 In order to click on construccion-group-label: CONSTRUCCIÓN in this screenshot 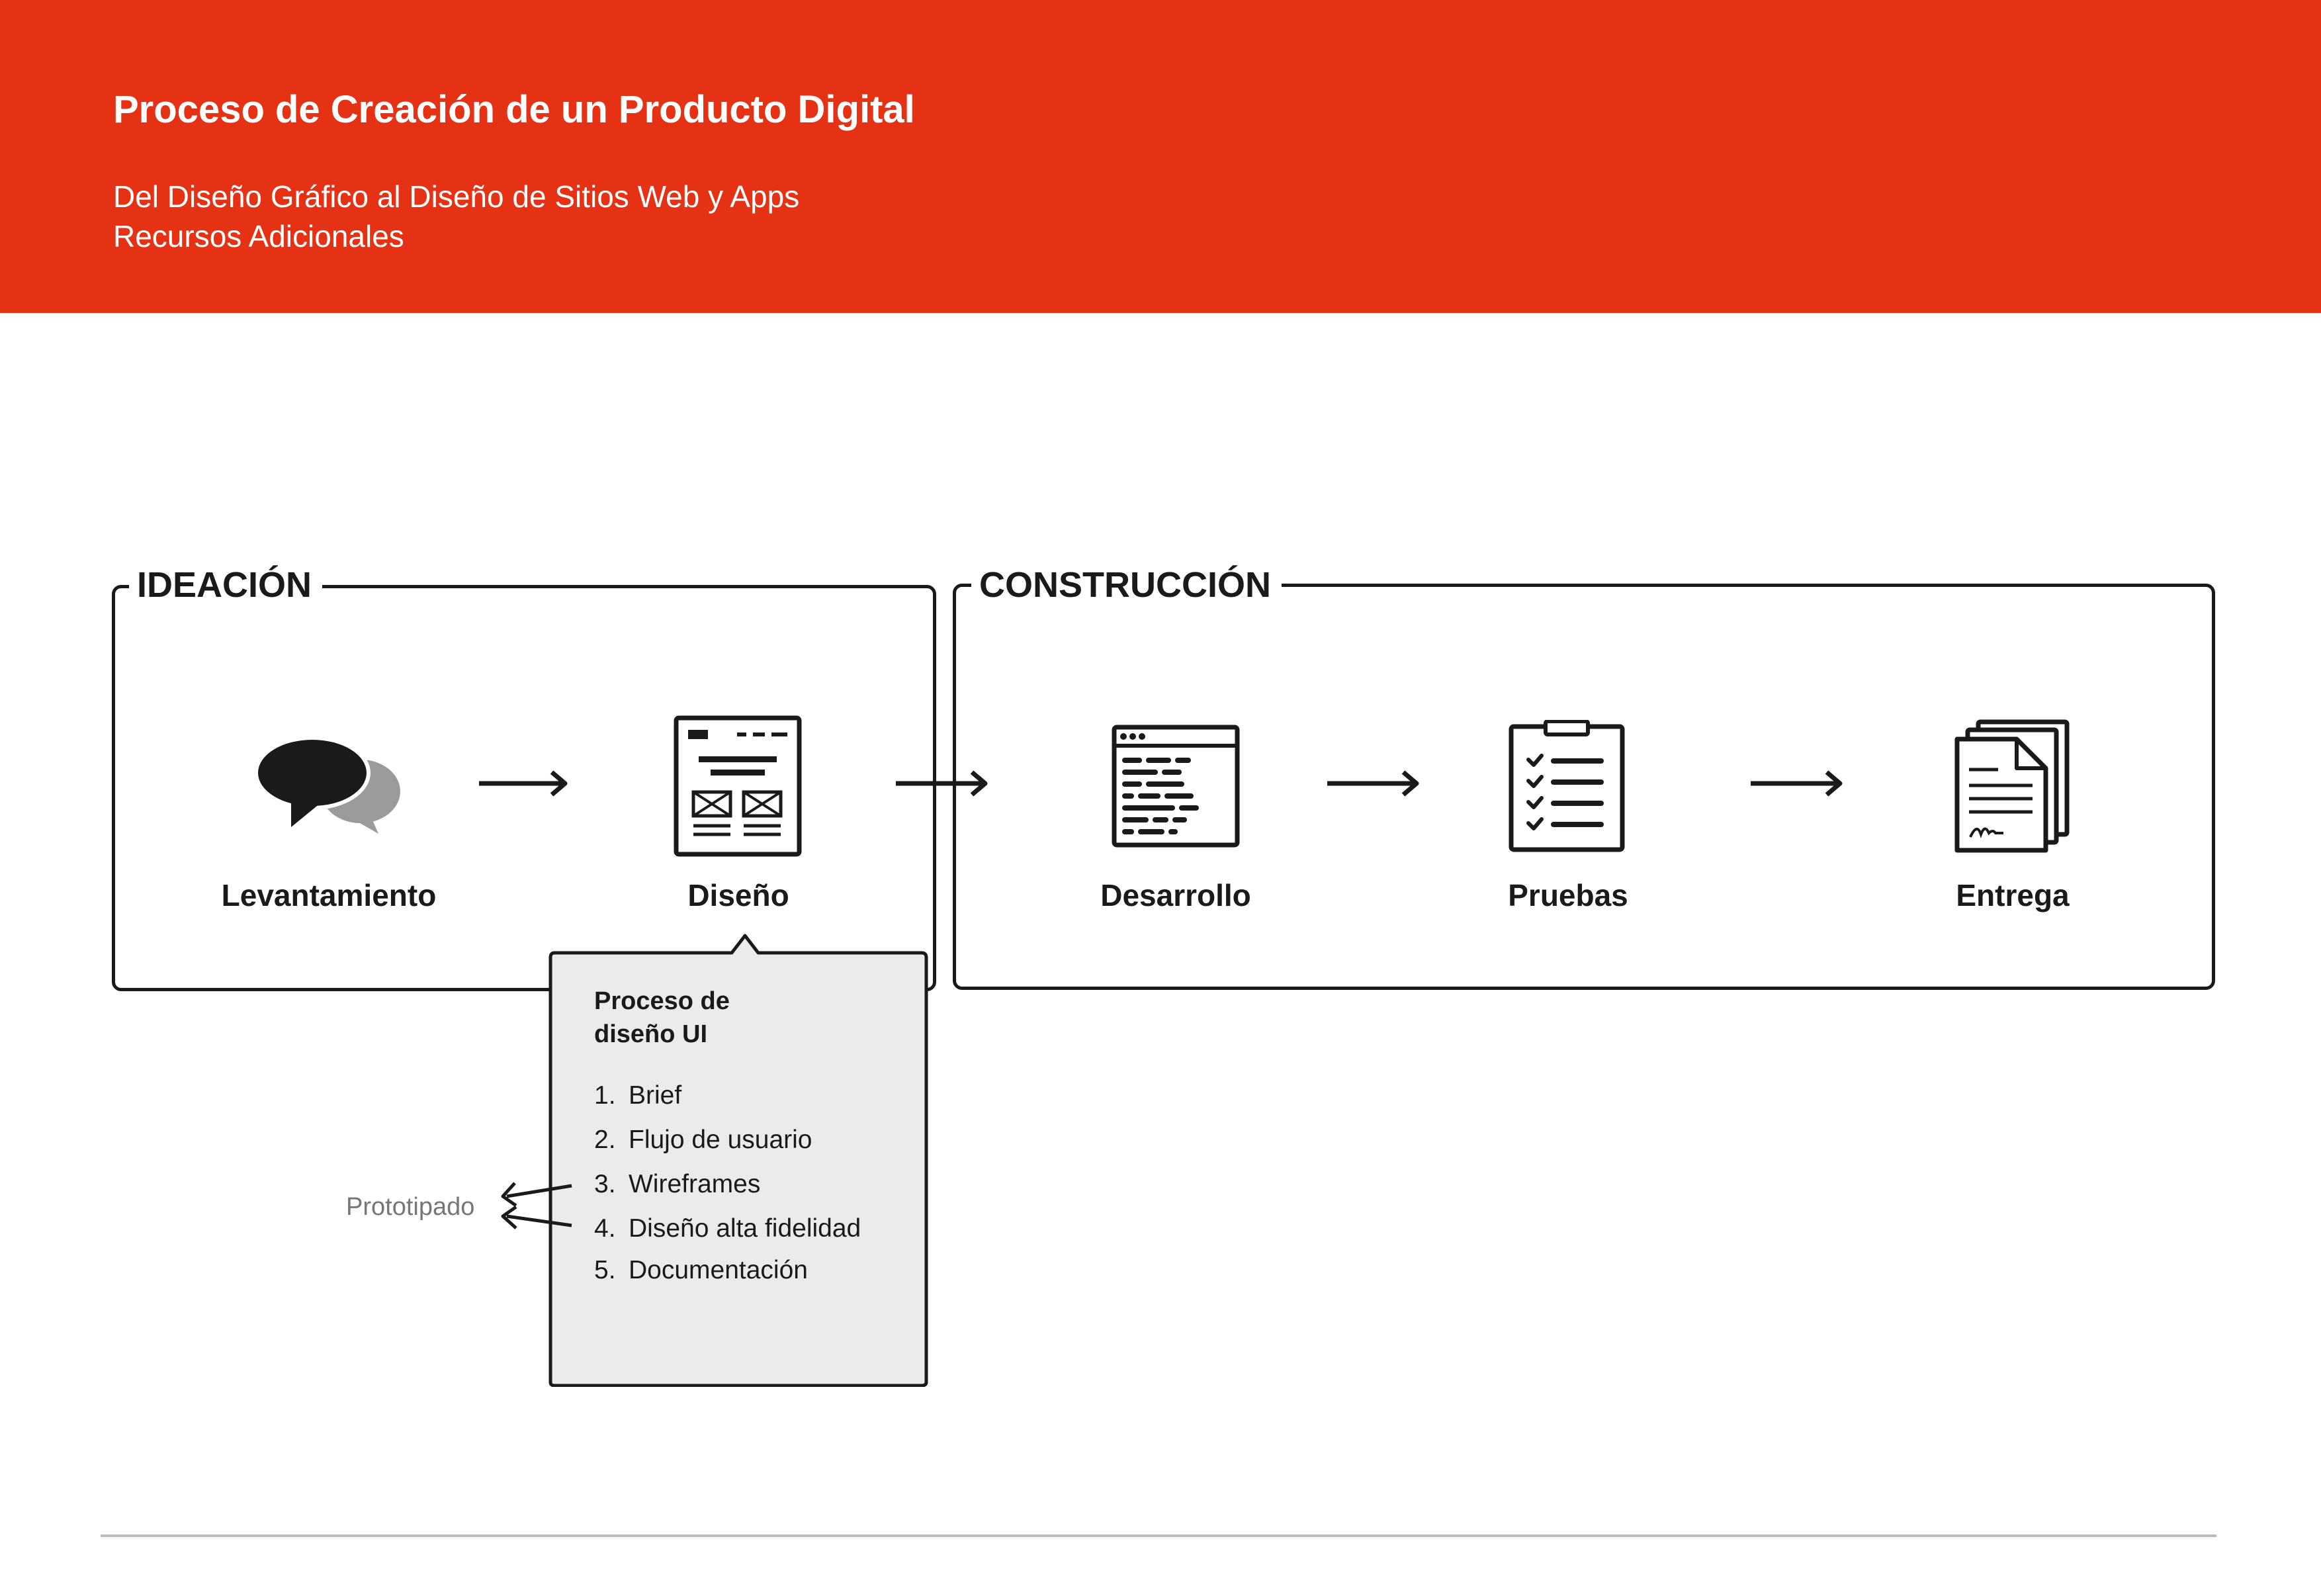, I will do `click(1126, 585)`.